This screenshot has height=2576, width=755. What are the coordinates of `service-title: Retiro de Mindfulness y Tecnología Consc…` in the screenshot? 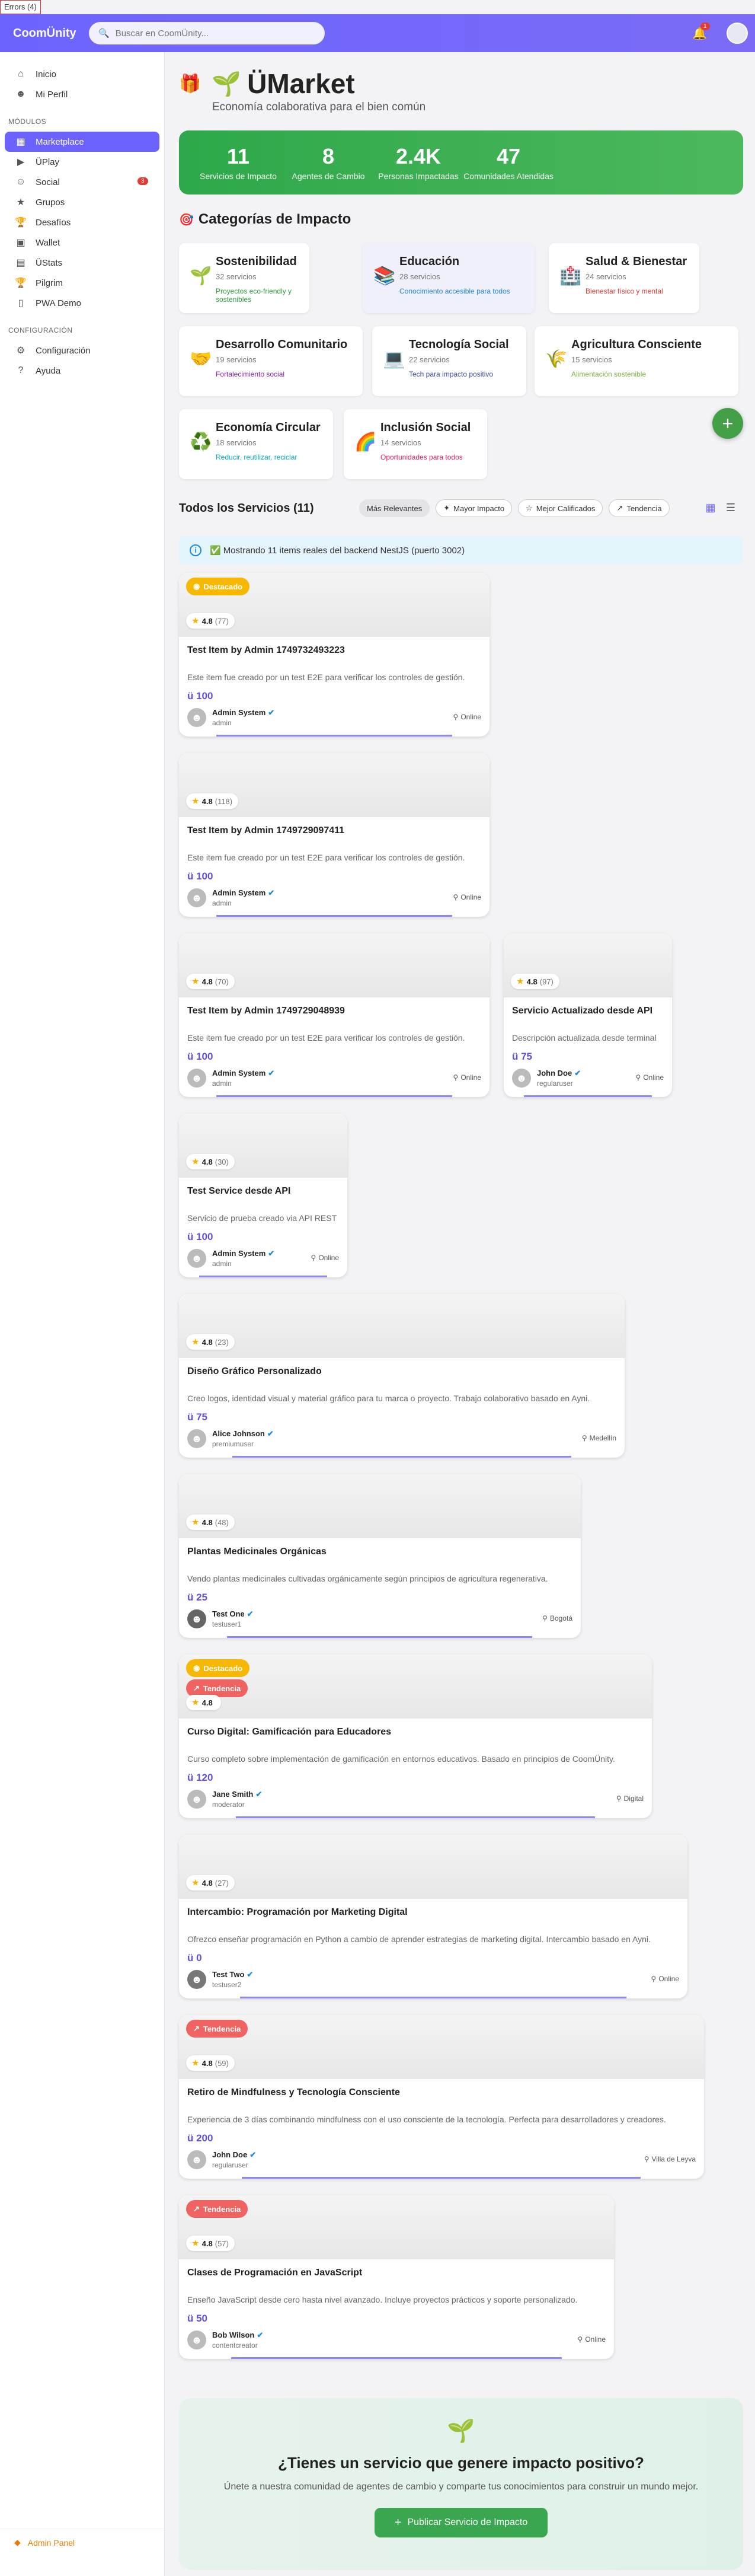 It's located at (293, 2092).